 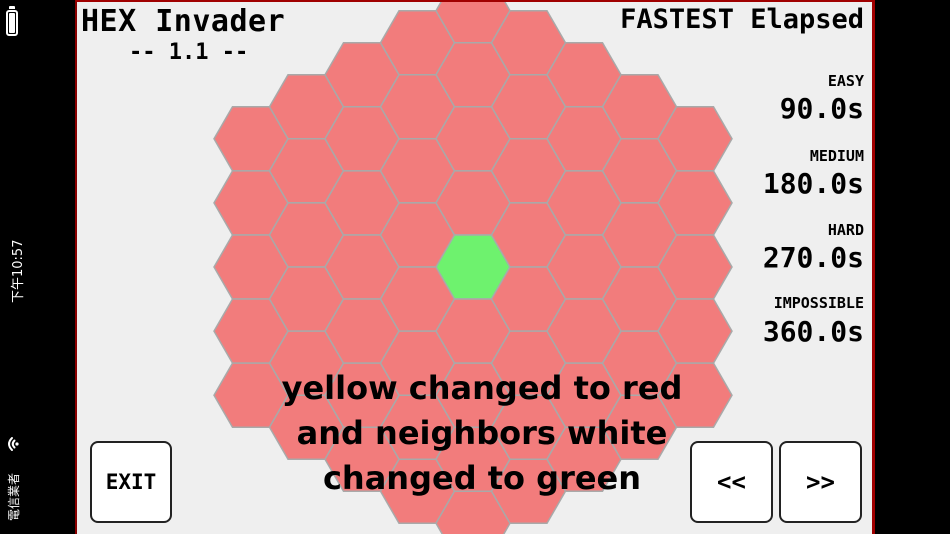 What do you see at coordinates (183, 21) in the screenshot?
I see `game-title: HEX Invader` at bounding box center [183, 21].